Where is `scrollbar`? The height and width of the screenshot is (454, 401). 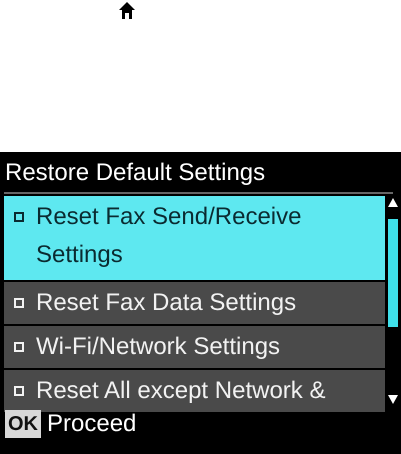
scrollbar is located at coordinates (393, 301).